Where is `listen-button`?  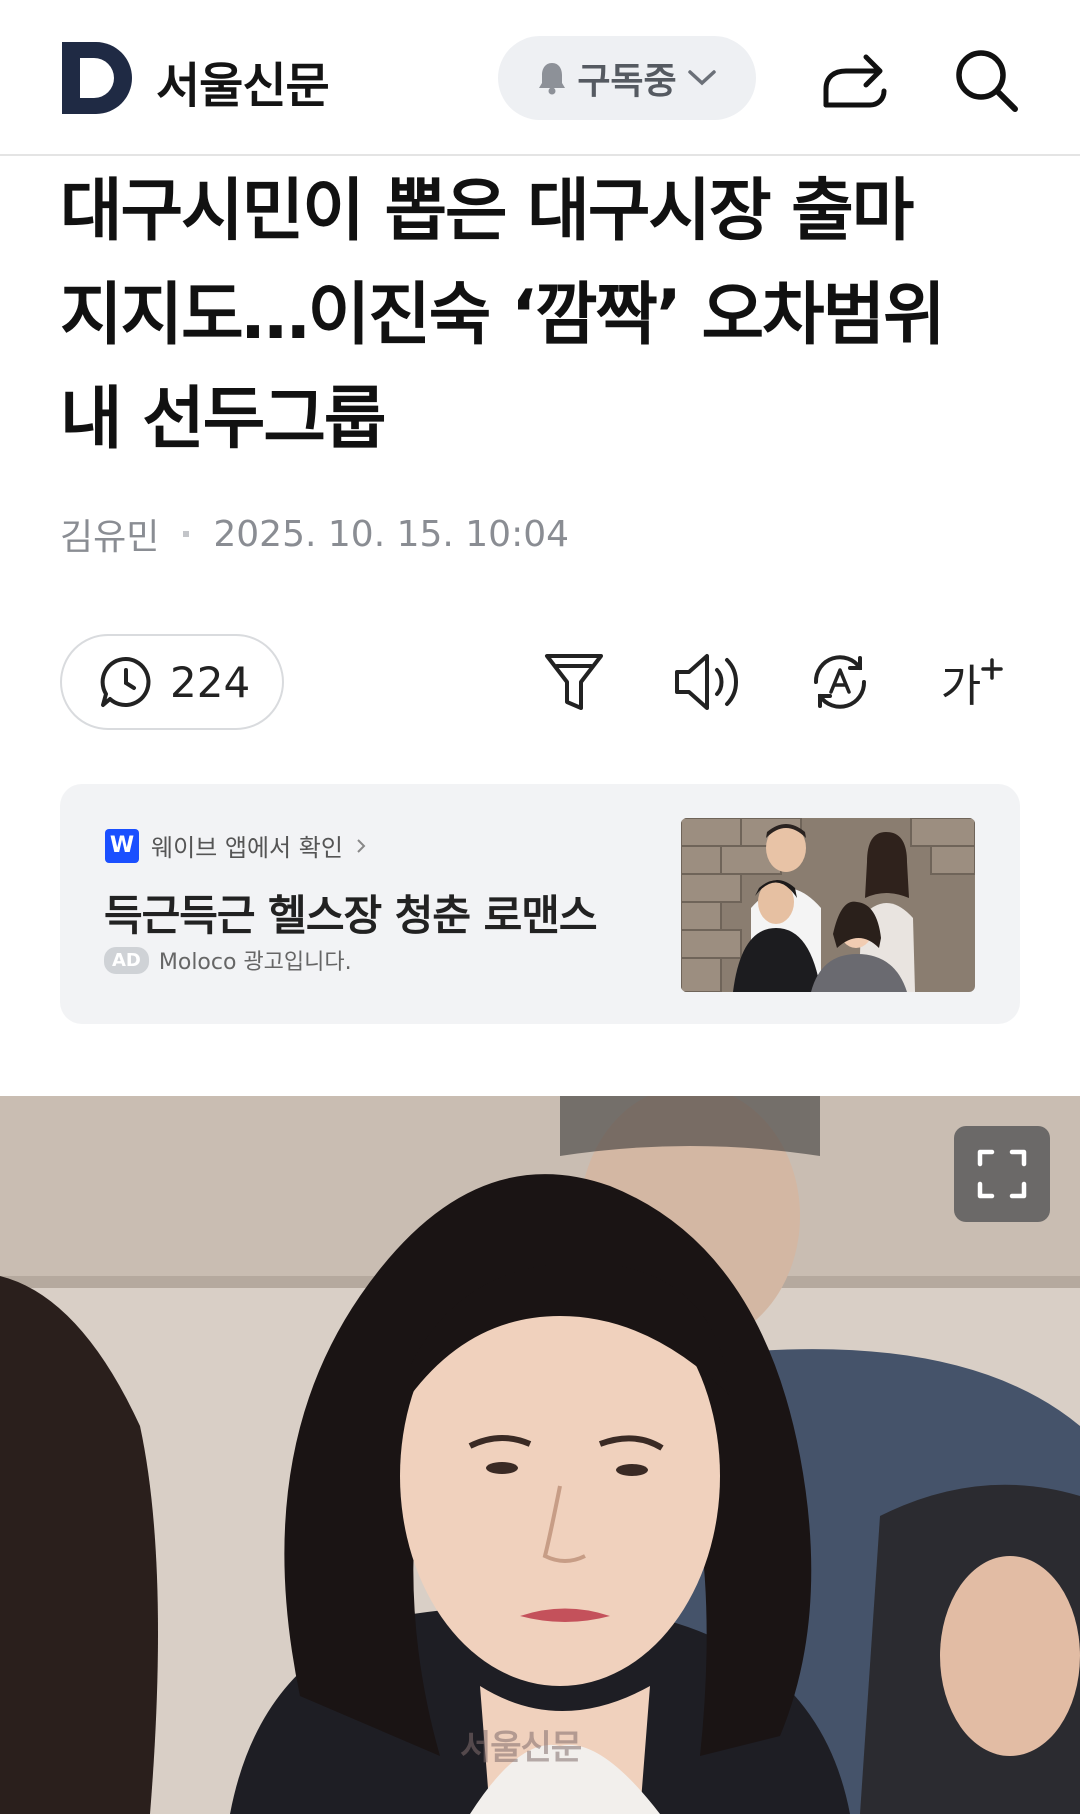
listen-button is located at coordinates (708, 682).